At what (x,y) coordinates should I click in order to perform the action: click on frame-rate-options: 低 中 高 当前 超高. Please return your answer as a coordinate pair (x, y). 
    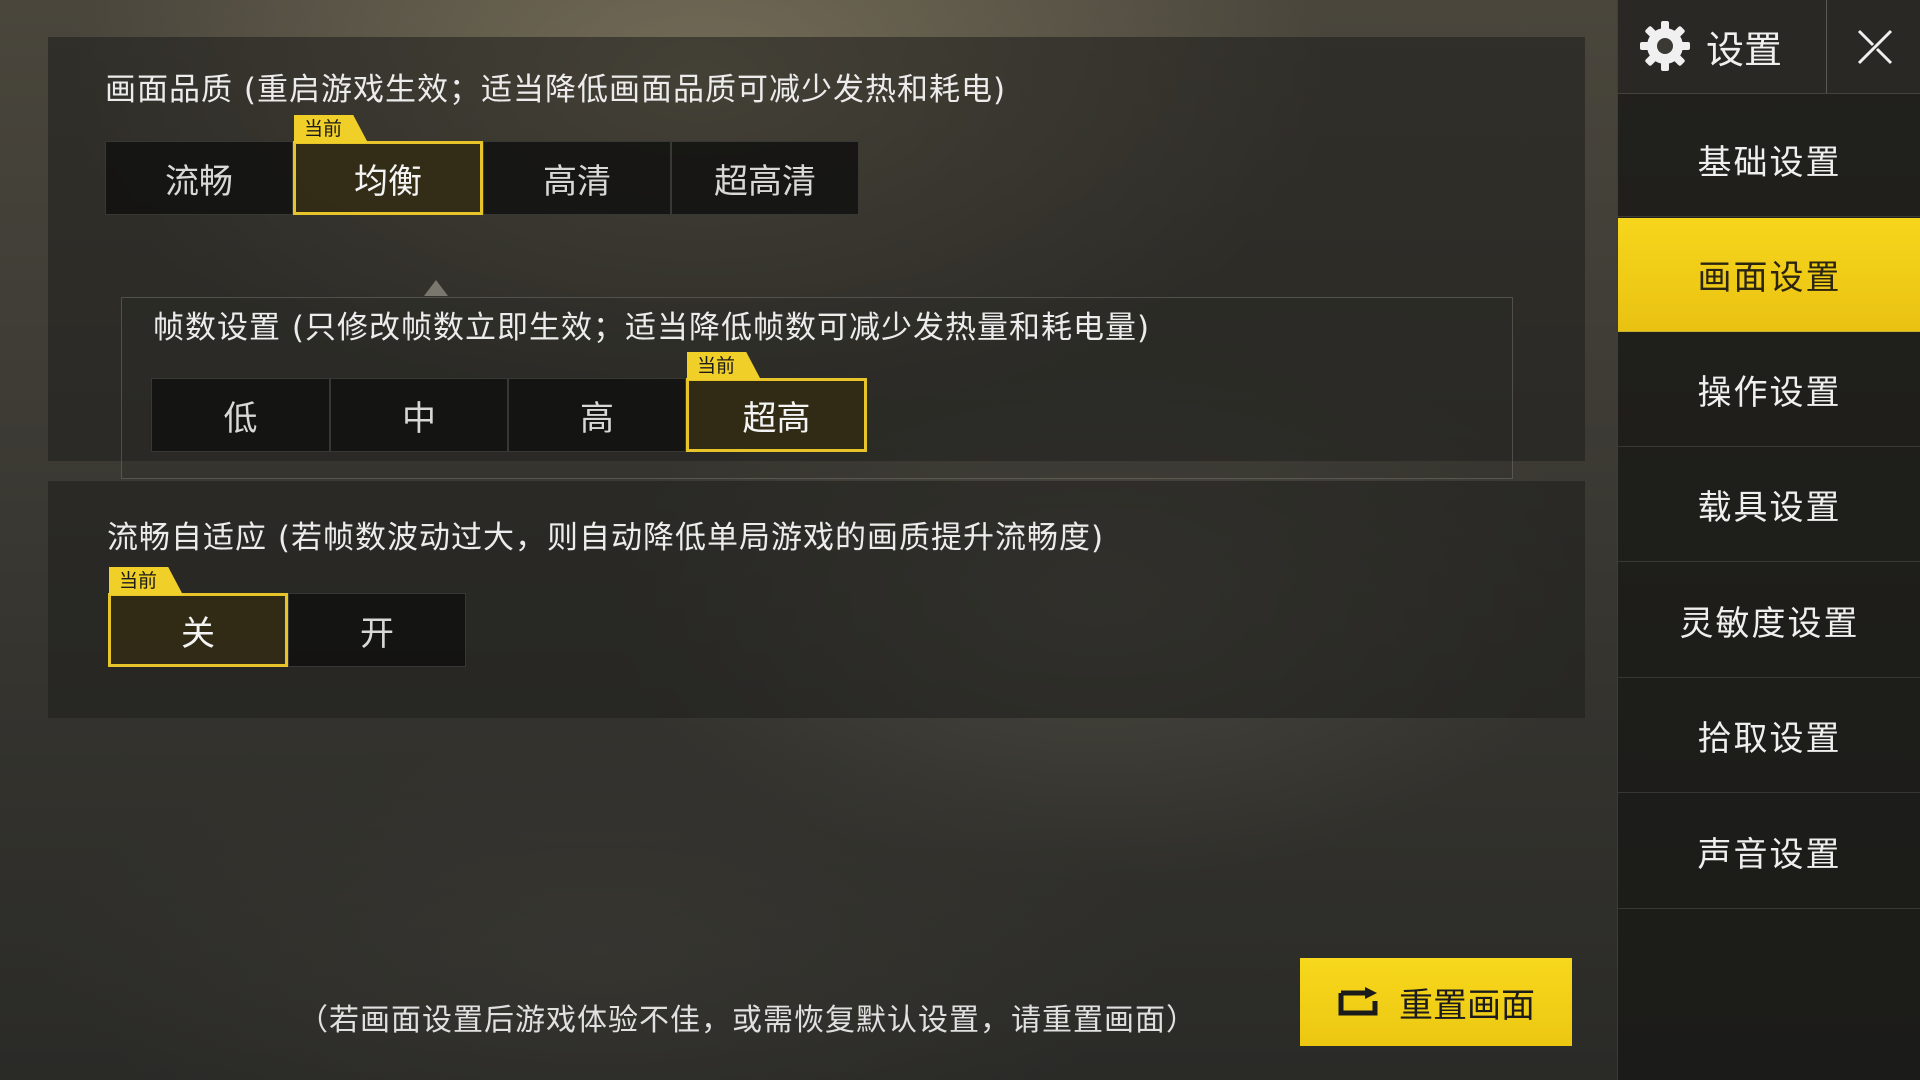
    Looking at the image, I should click on (509, 402).